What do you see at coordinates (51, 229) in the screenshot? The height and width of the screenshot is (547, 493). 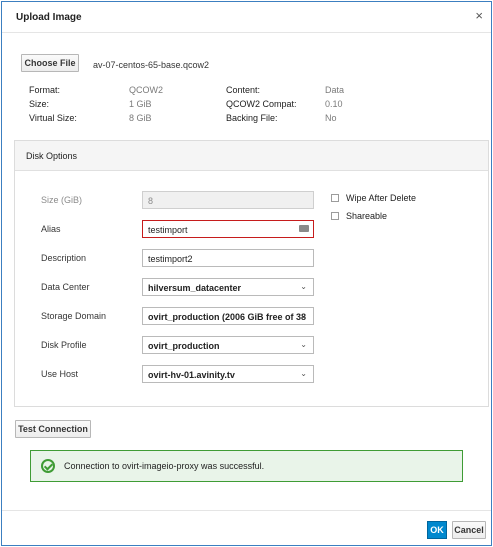 I see `alias-label: Alias` at bounding box center [51, 229].